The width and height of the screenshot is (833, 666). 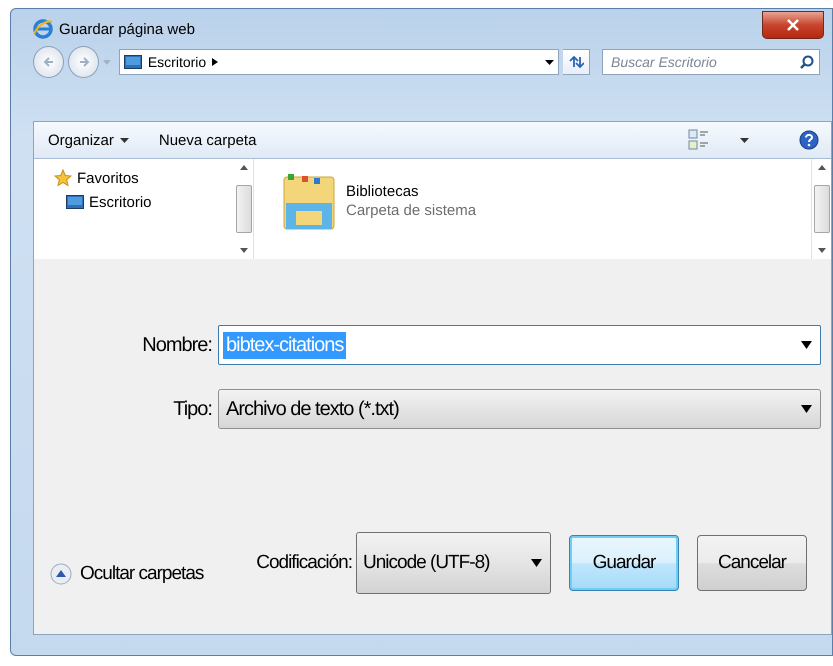 I want to click on sidebar-label: Favoritos, so click(x=108, y=178).